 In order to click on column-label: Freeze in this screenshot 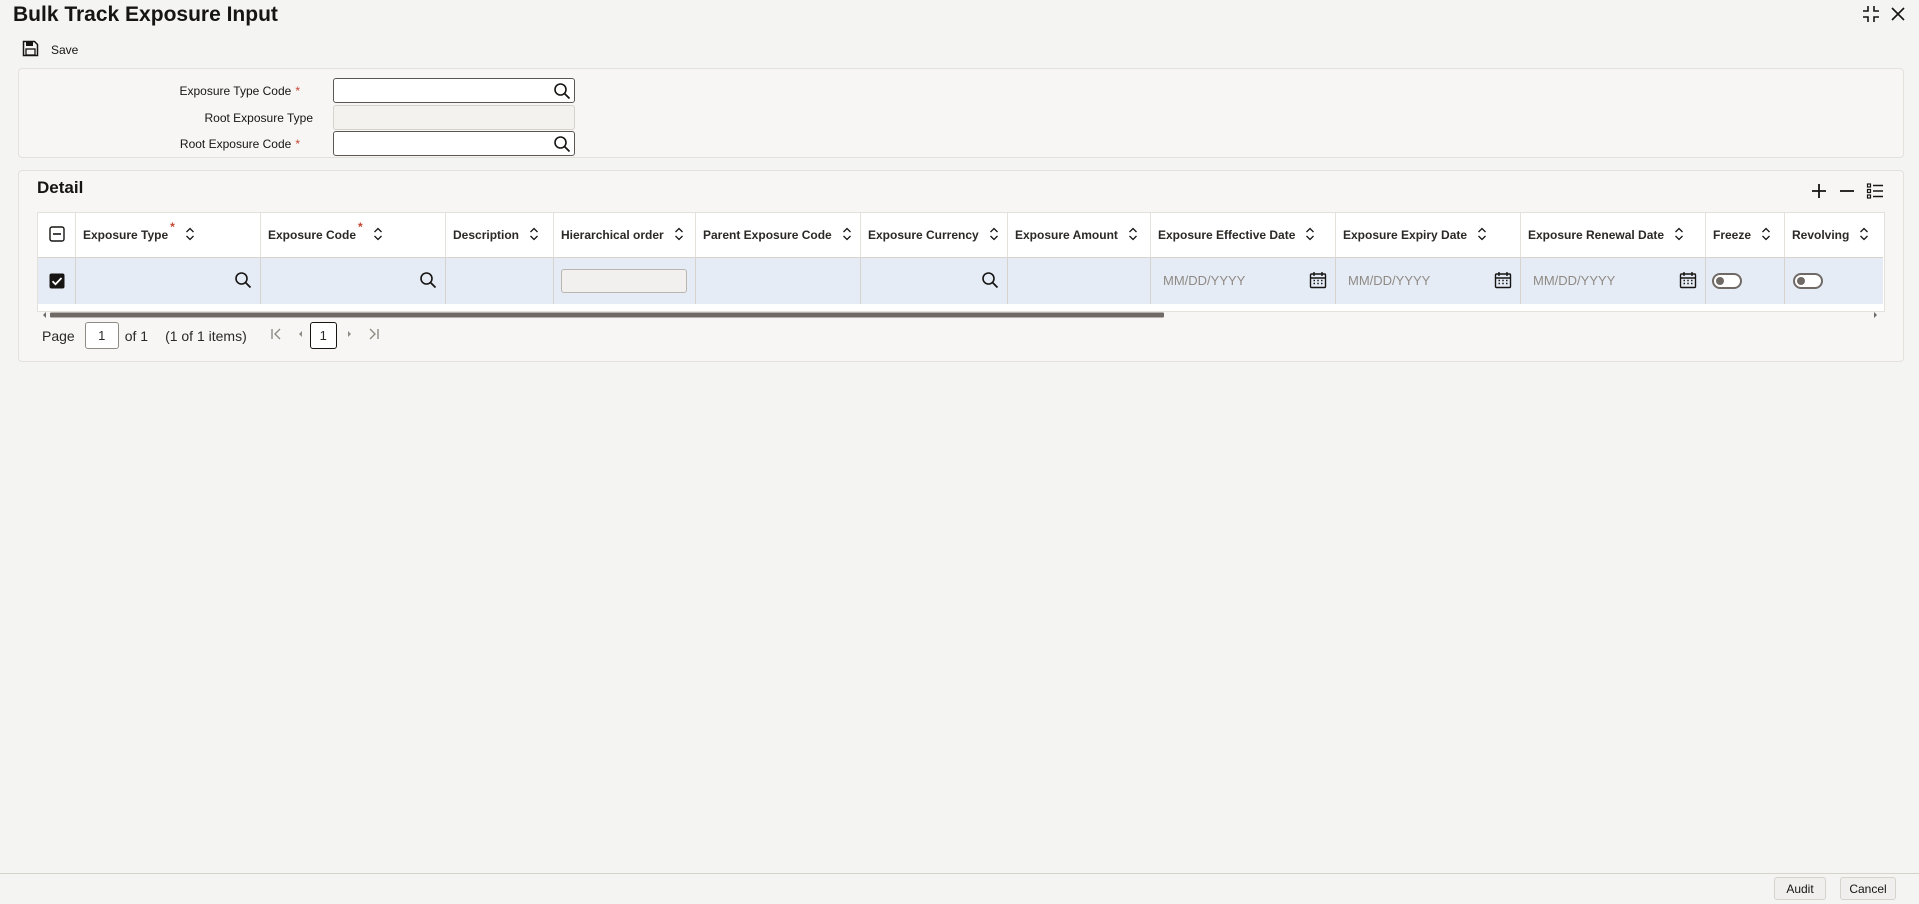, I will do `click(1732, 235)`.